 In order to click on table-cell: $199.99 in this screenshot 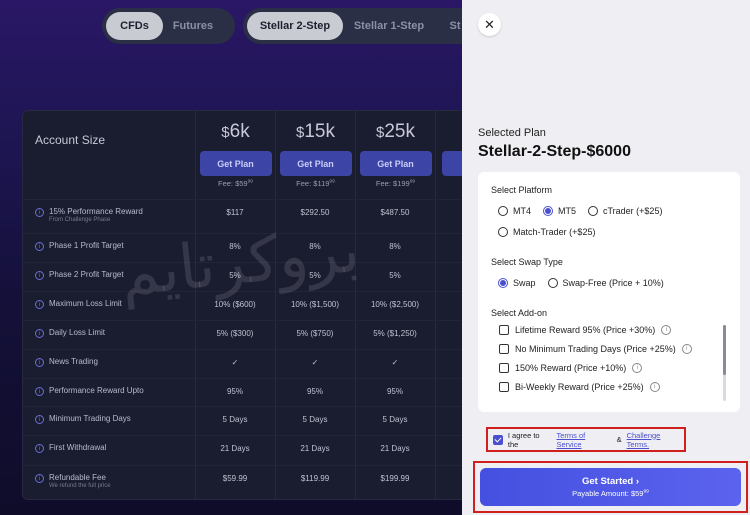, I will do `click(395, 478)`.